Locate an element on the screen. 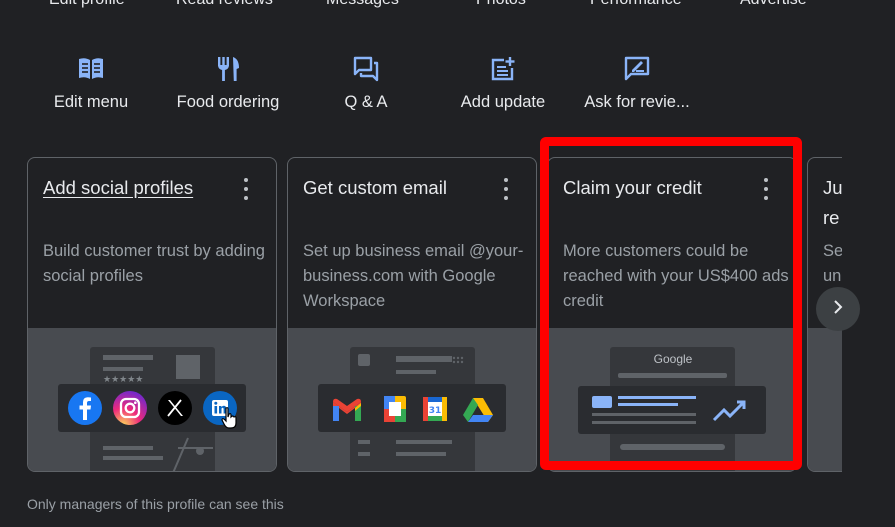 The image size is (895, 527). partial-card-illustration is located at coordinates (825, 399).